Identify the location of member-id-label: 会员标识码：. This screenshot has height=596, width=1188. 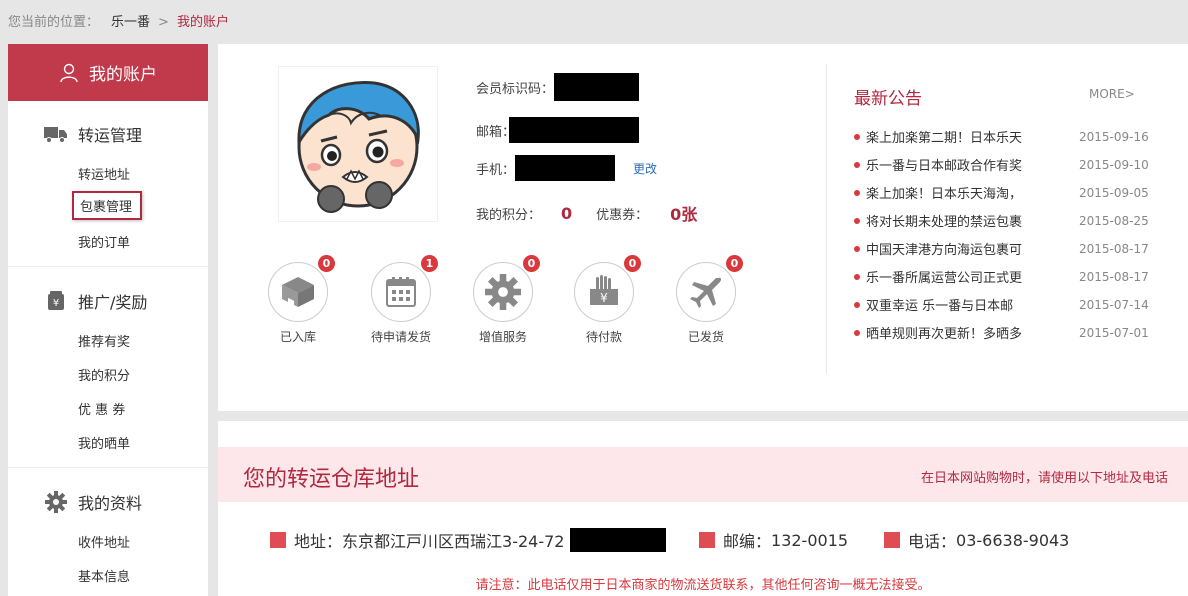
(515, 89).